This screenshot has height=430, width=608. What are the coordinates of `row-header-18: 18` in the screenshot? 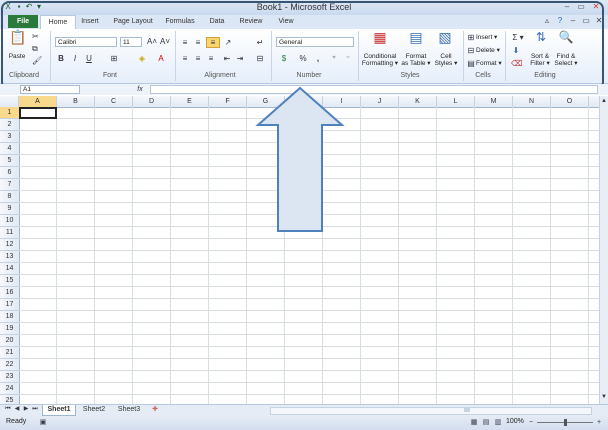 It's located at (9, 317).